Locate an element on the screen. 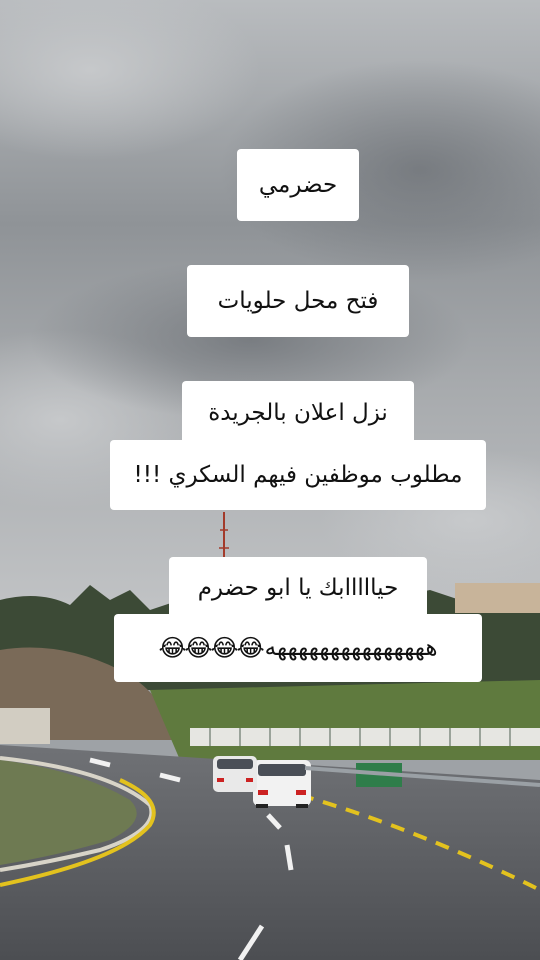 This screenshot has height=960, width=540. caption-line-3a: نزل اعلان بالجريدة is located at coordinates (298, 413).